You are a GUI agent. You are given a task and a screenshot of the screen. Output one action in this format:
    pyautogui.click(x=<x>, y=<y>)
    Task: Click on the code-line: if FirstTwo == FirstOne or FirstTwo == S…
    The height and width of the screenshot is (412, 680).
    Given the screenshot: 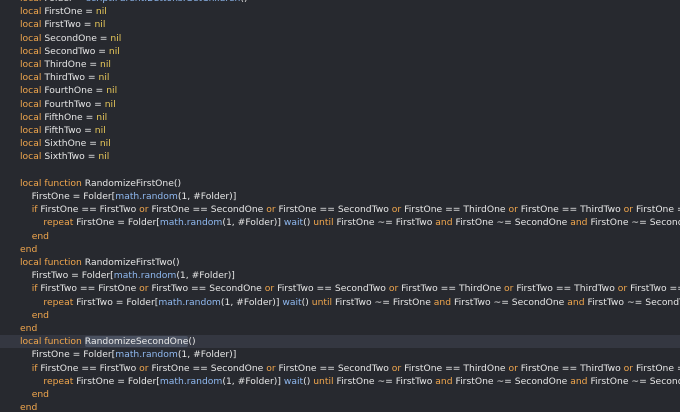 What is the action you would take?
    pyautogui.click(x=340, y=288)
    